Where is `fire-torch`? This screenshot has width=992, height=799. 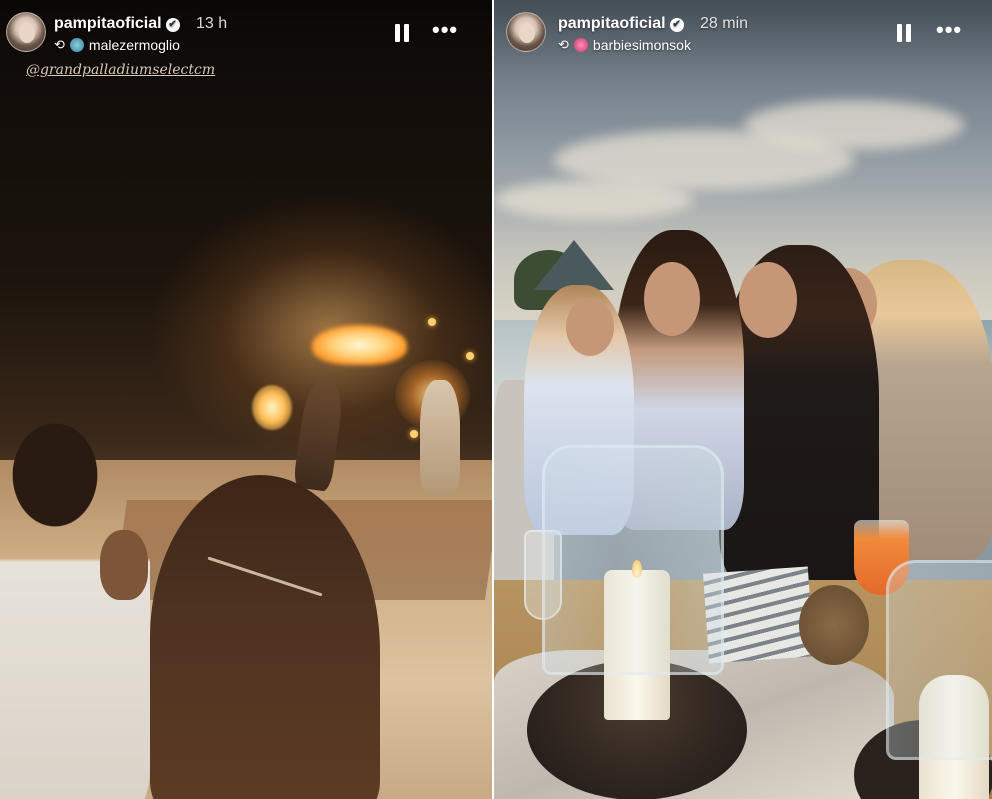
fire-torch is located at coordinates (272, 407).